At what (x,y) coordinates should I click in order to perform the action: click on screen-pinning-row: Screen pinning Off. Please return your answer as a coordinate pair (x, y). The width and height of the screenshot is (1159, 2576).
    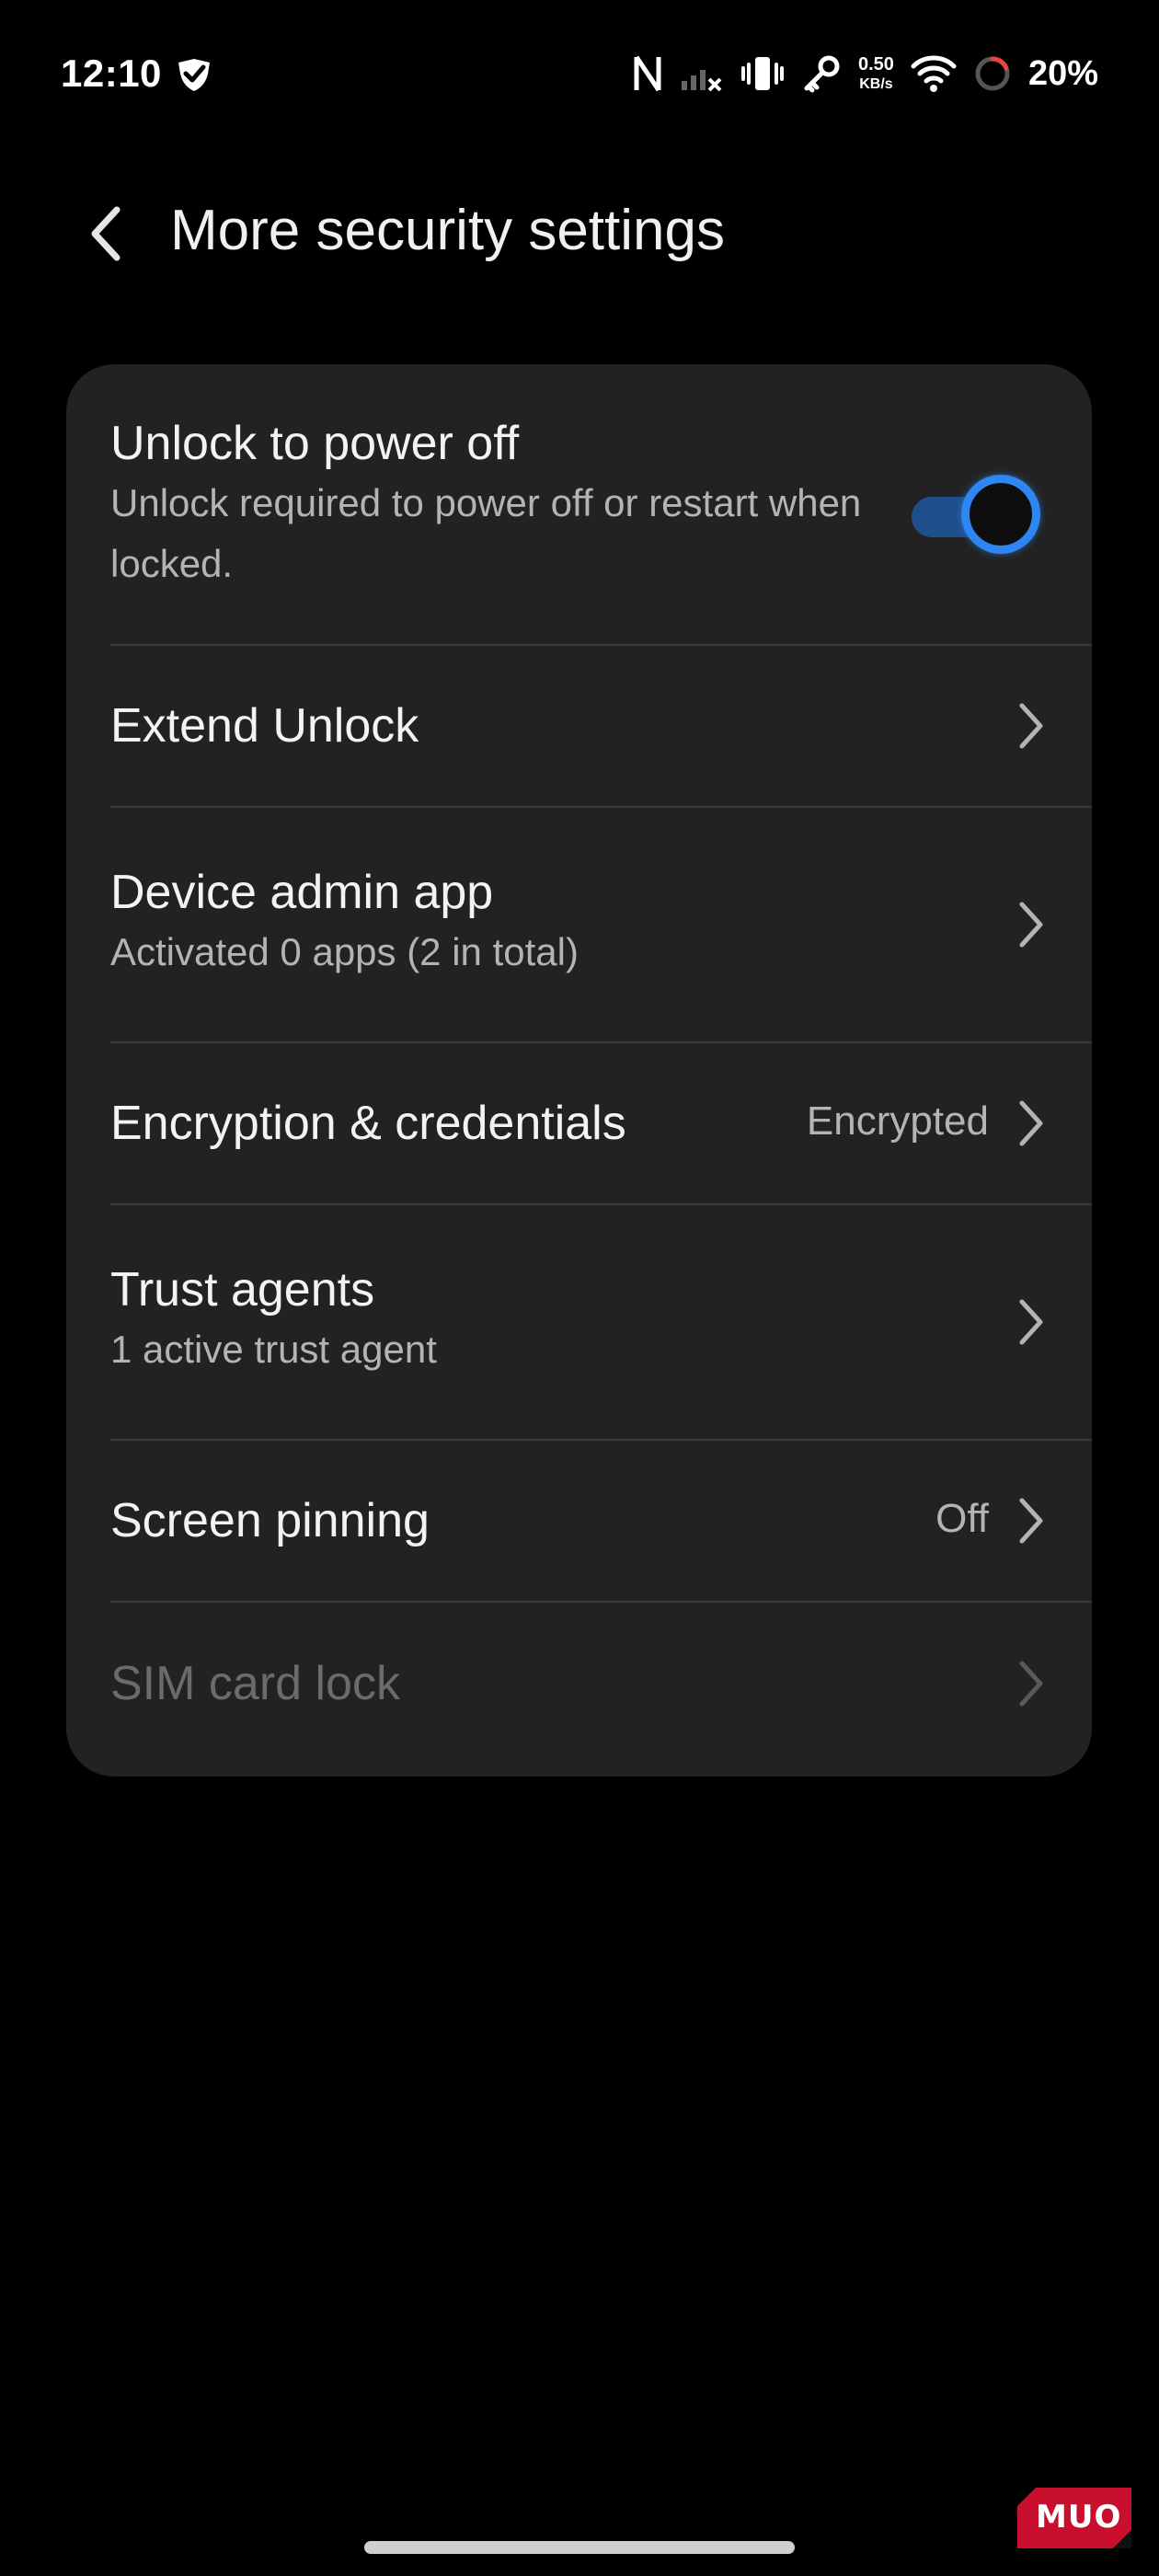
    Looking at the image, I should click on (579, 1521).